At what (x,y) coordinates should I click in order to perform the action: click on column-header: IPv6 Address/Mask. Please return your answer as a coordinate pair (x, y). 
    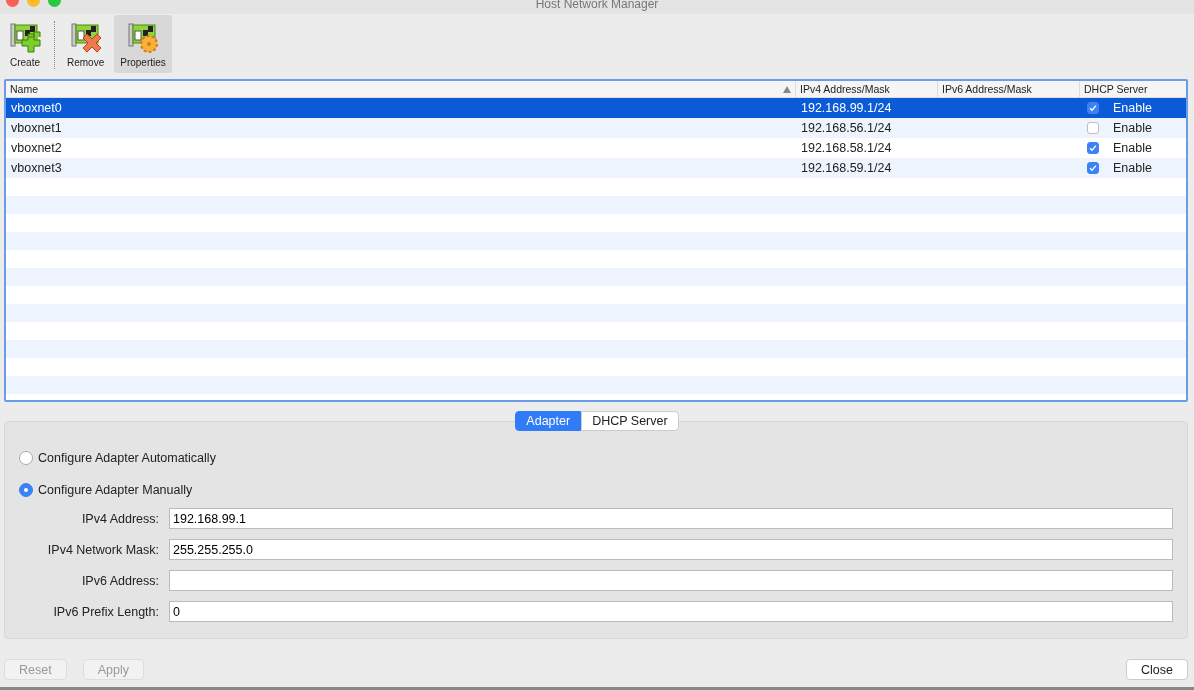
    Looking at the image, I should click on (1009, 89).